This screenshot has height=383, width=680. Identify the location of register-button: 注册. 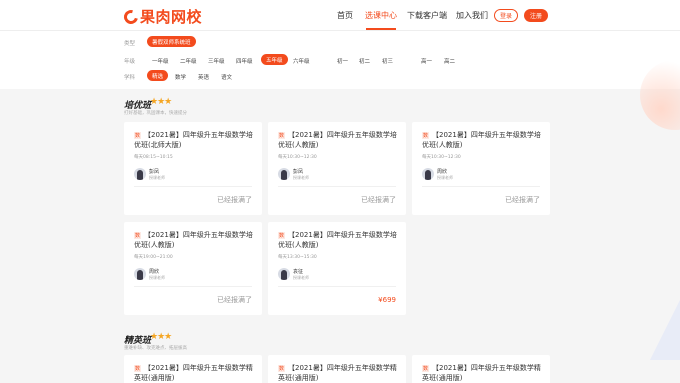
(536, 15).